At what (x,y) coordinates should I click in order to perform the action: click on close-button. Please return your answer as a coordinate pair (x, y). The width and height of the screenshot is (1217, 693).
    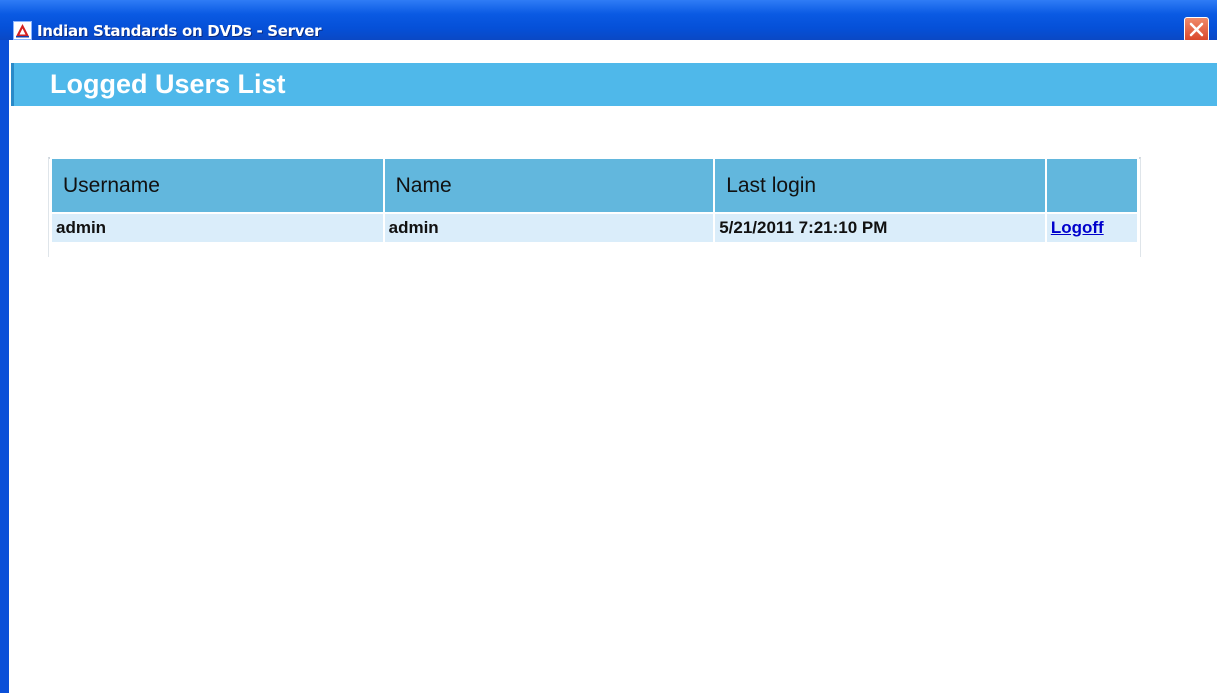
    Looking at the image, I should click on (1196, 29).